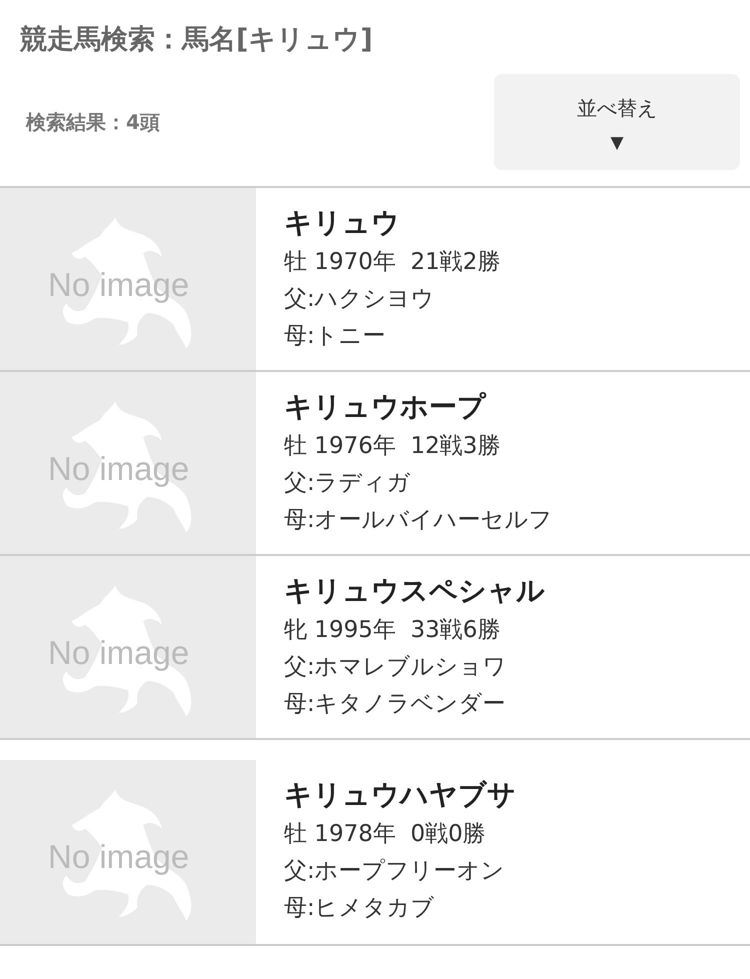 The width and height of the screenshot is (750, 979). Describe the element at coordinates (93, 122) in the screenshot. I see `result-count: 検索結果：4頭` at that location.